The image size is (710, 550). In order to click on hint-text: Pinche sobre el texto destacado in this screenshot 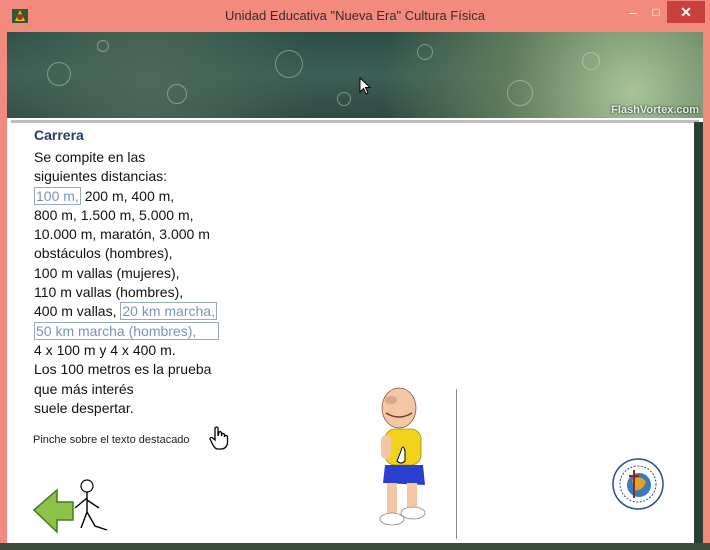, I will do `click(111, 440)`.